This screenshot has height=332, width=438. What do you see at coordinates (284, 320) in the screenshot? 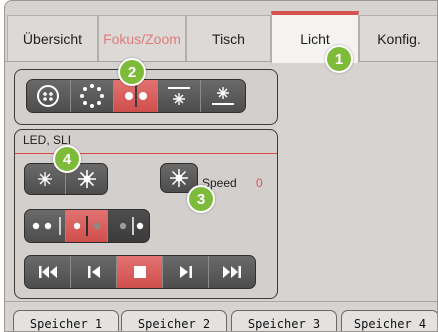
I see `memory-tab-3: Speicher 3` at bounding box center [284, 320].